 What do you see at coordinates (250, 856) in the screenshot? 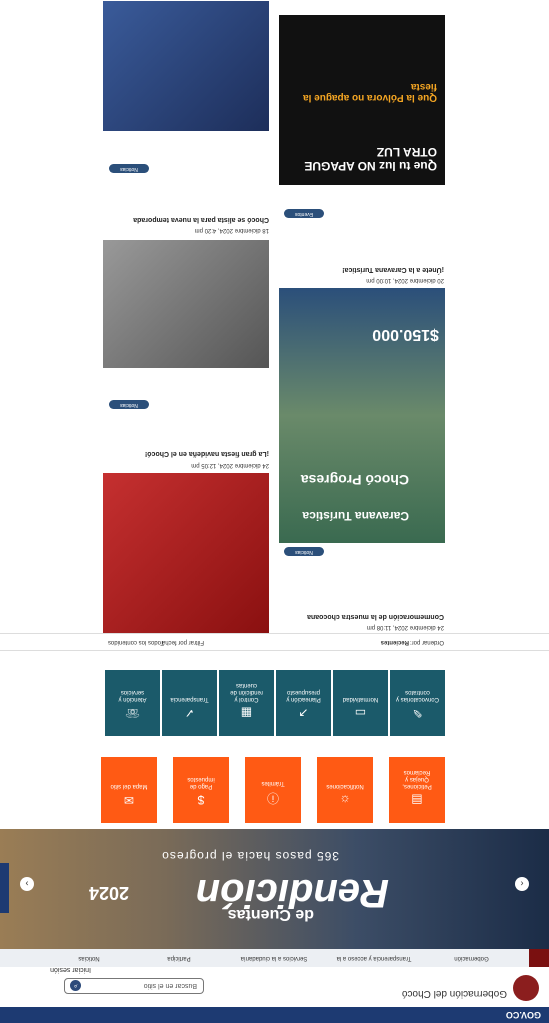
I see `hero-band: 365 pasos hacia el progreso` at bounding box center [250, 856].